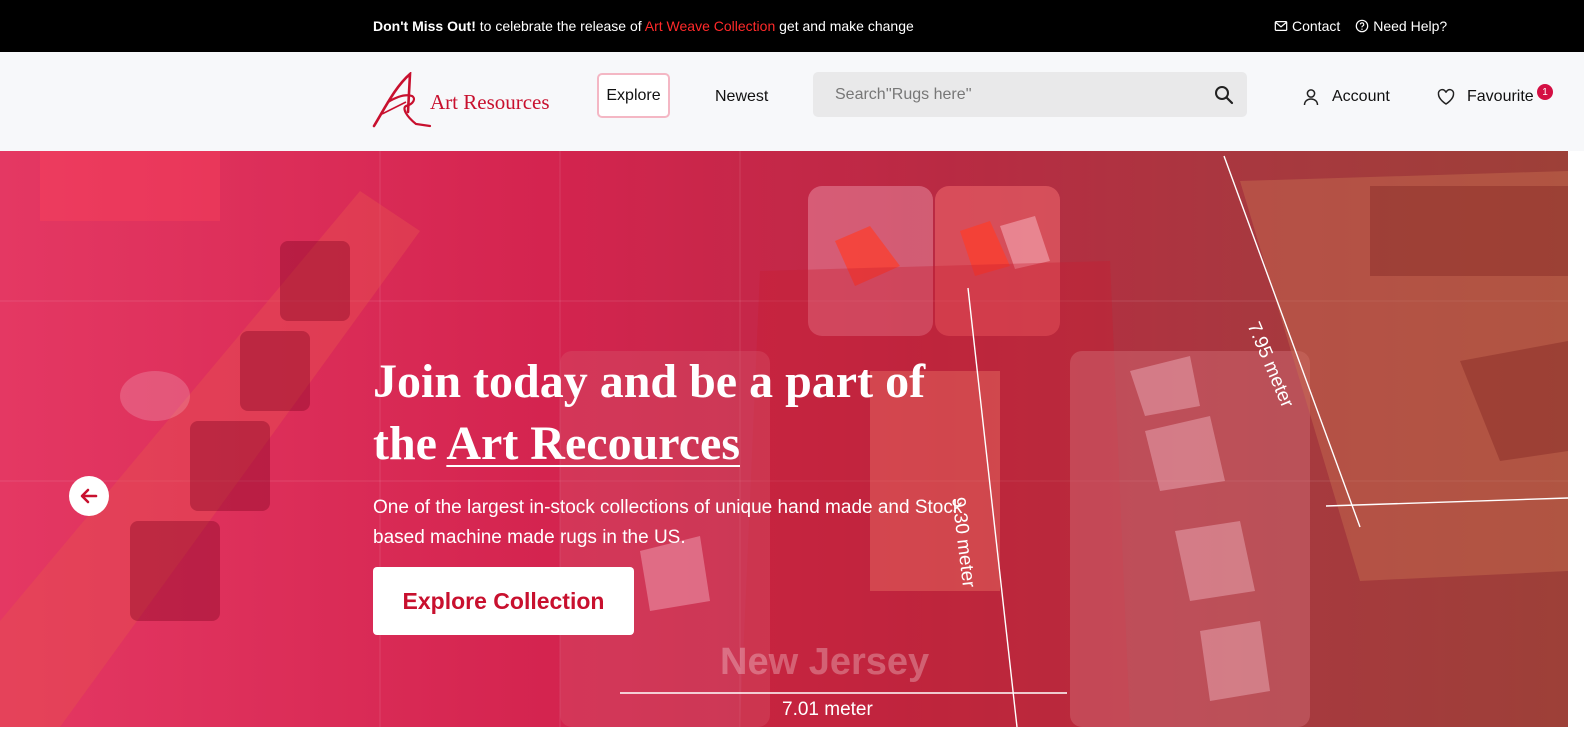 This screenshot has height=736, width=1584. Describe the element at coordinates (710, 26) in the screenshot. I see `promo-collection-link: Art Weave Collection` at that location.